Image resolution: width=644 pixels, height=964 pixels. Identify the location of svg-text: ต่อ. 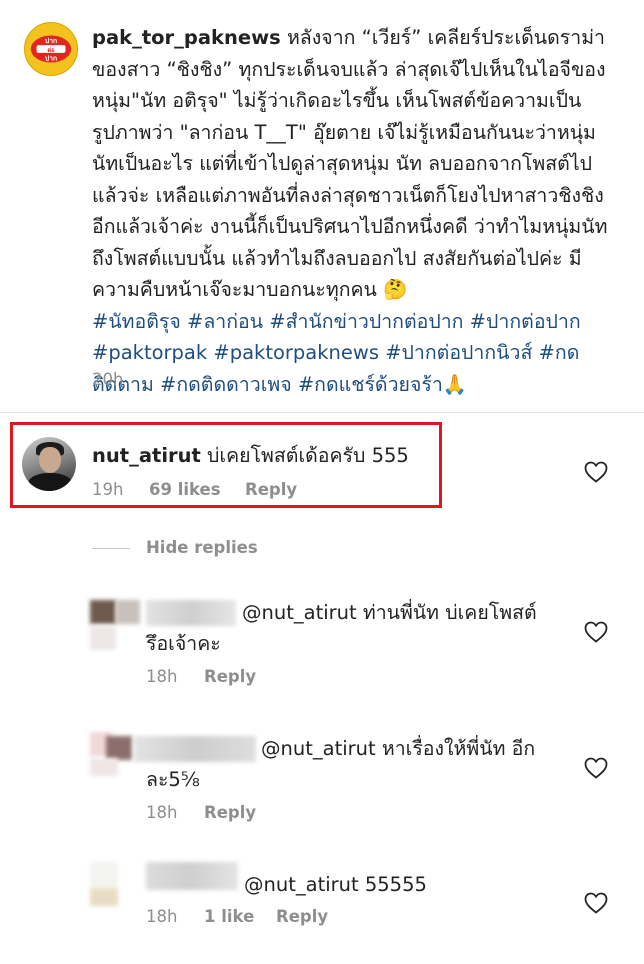
(51, 50).